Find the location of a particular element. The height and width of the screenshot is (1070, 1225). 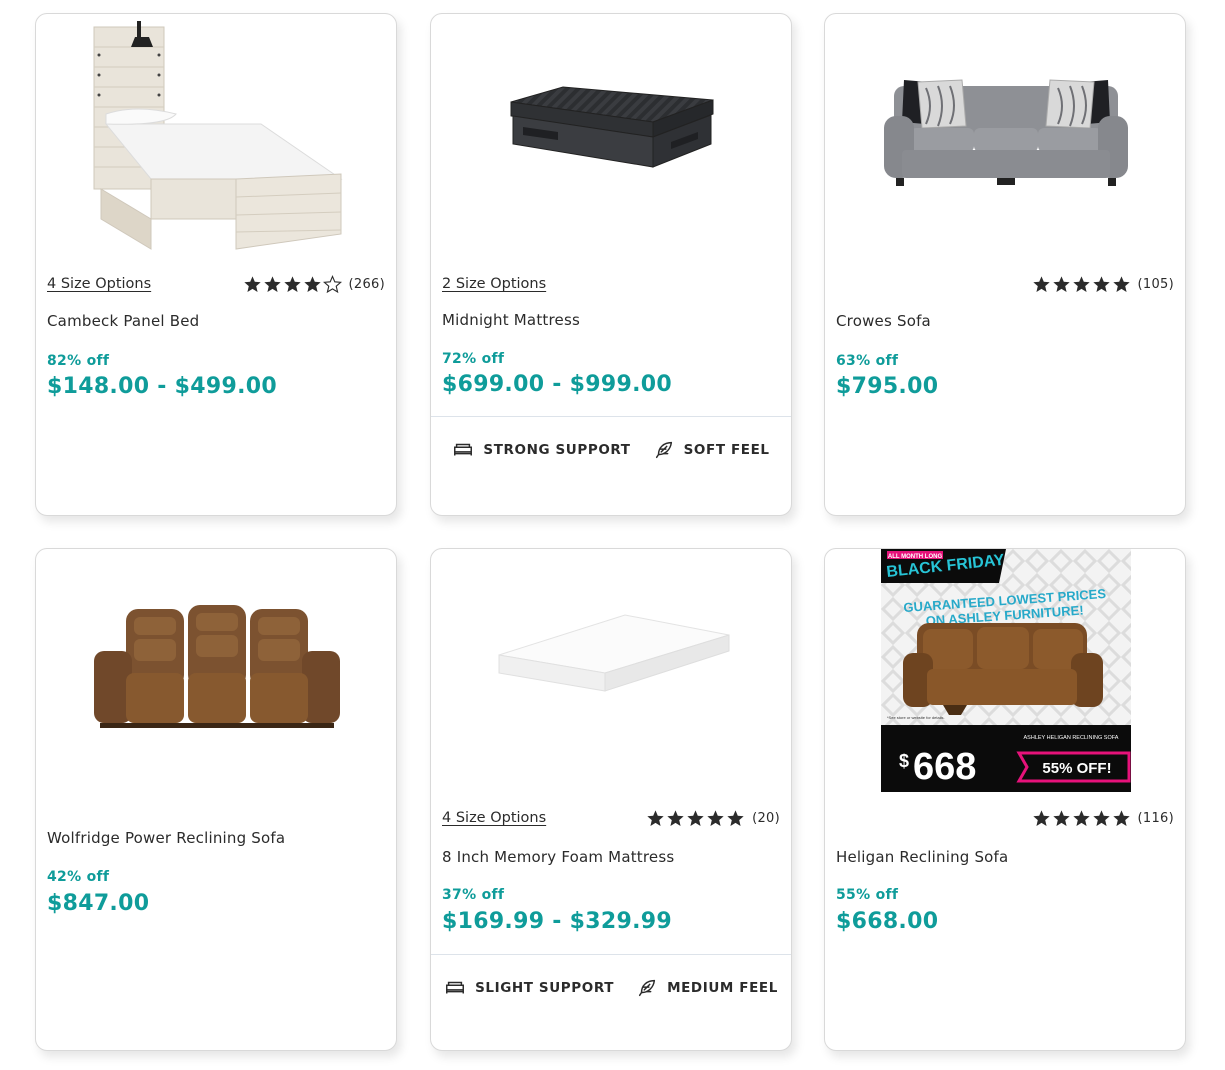

reclining-sofa-image is located at coordinates (217, 666).